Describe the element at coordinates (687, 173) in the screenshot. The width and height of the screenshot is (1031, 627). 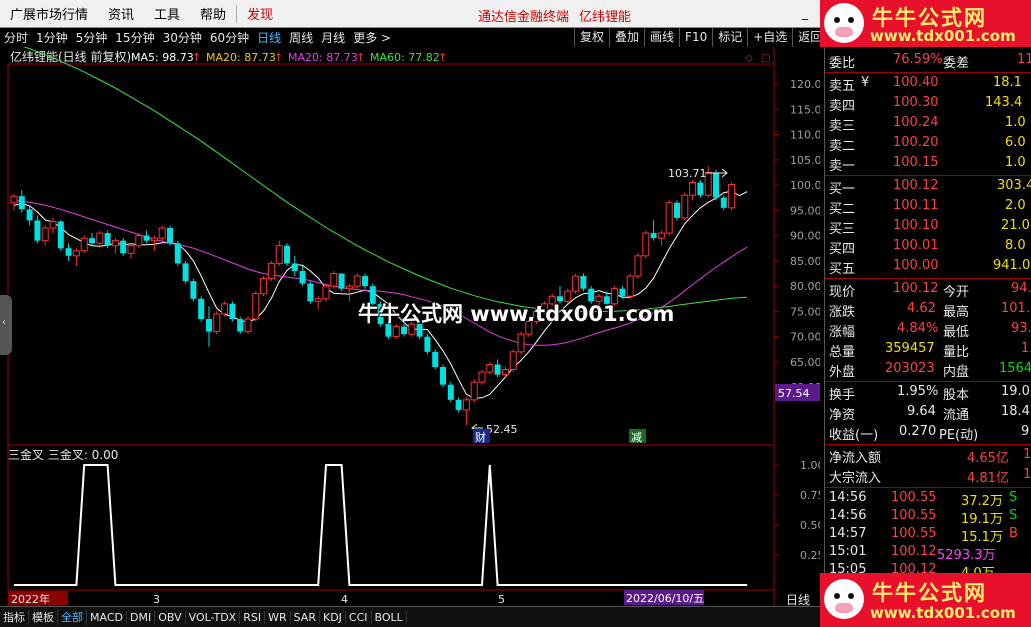
I see `high-price-label: 103.71` at that location.